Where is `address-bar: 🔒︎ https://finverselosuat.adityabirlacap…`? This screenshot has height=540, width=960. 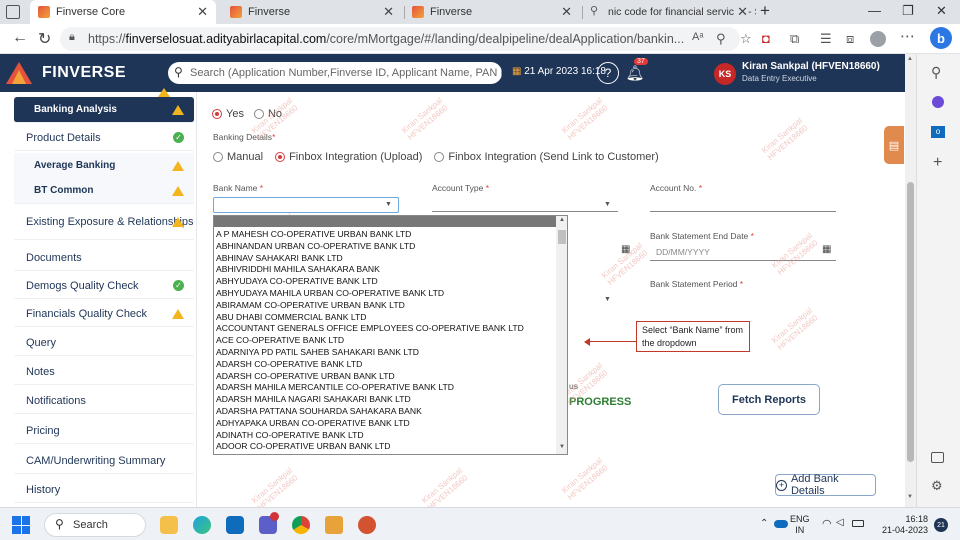 address-bar: 🔒︎ https://finverselosuat.adityabirlacap… is located at coordinates (400, 39).